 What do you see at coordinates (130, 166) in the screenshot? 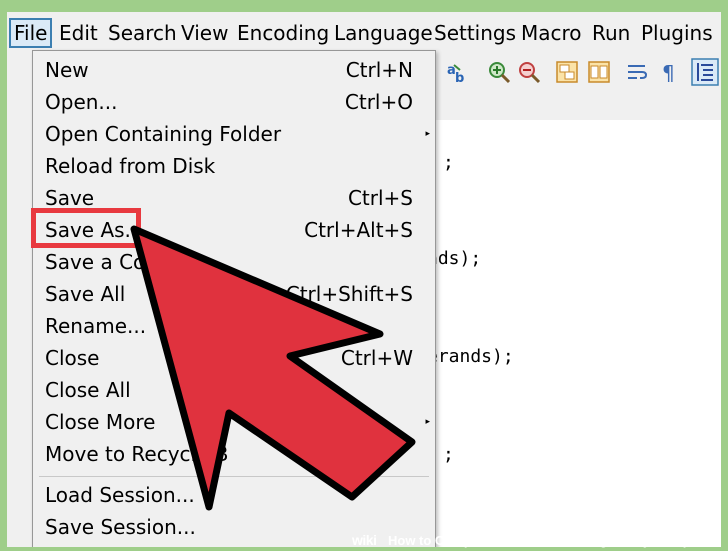
I see `menu-item-label: Reload from Disk` at bounding box center [130, 166].